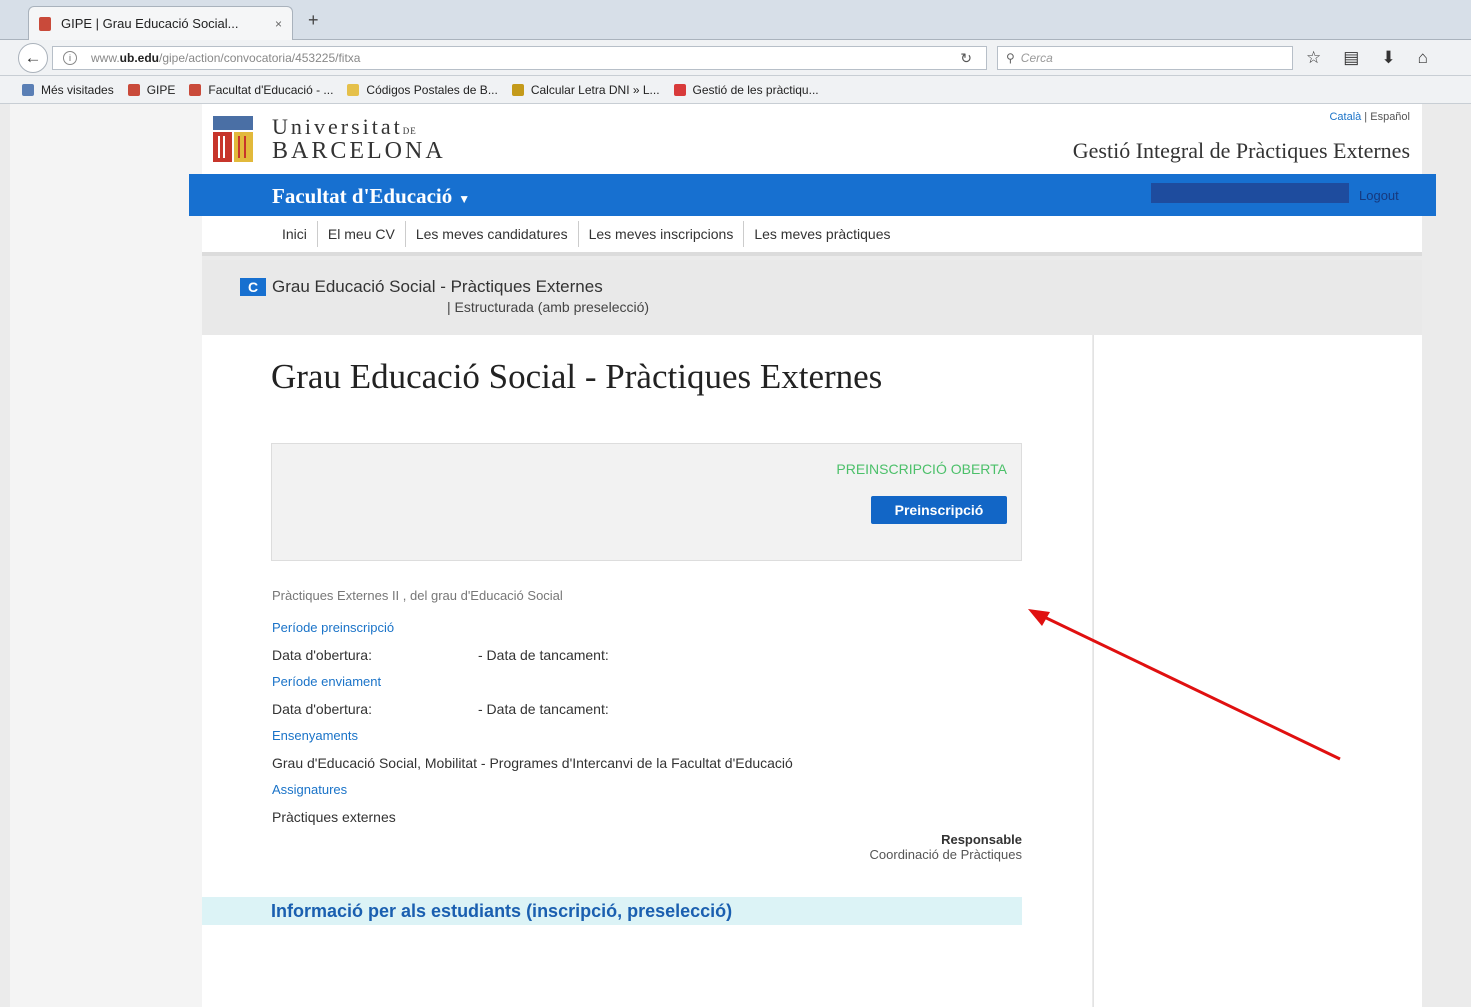 This screenshot has height=1007, width=1471. I want to click on bookmark-folder-icon, so click(28, 89).